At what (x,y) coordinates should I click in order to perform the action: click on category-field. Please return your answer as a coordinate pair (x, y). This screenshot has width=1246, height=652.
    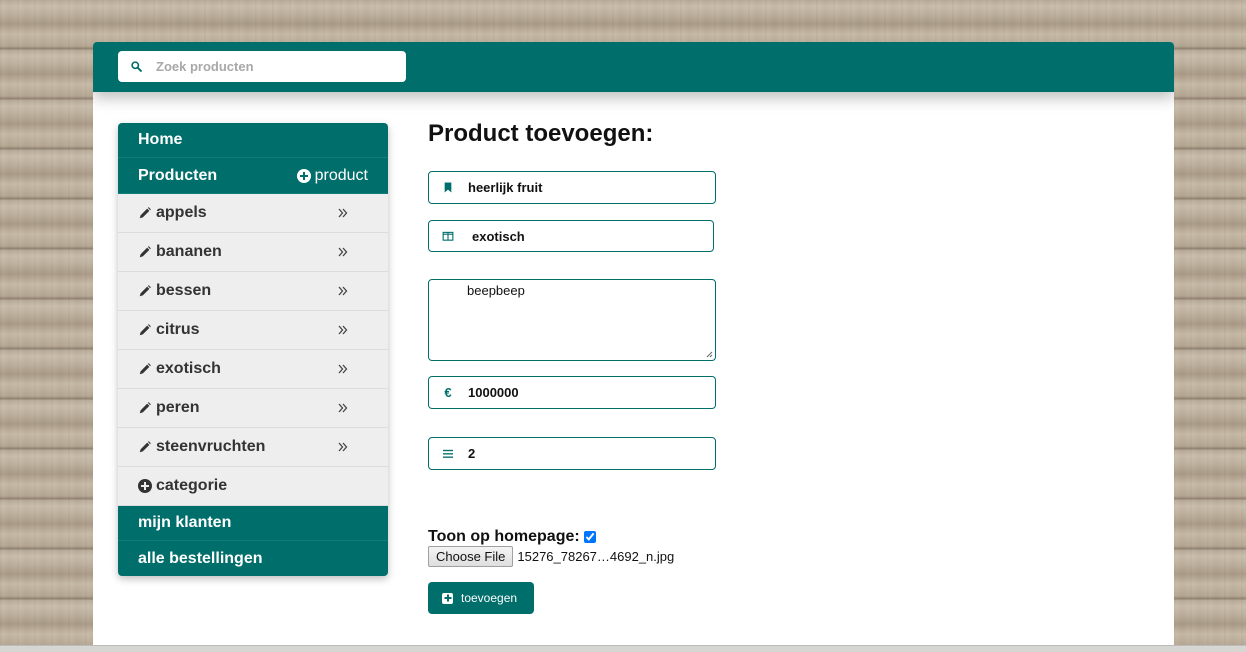
    Looking at the image, I should click on (571, 236).